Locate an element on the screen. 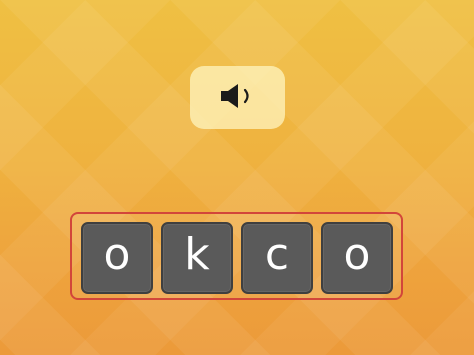 The height and width of the screenshot is (355, 474). letter-tile-3: c is located at coordinates (277, 258).